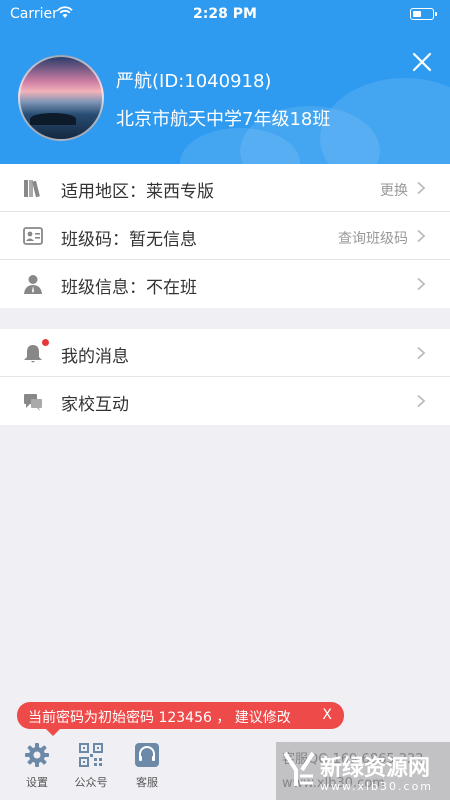 The width and height of the screenshot is (450, 800). I want to click on messages-section: 我的消息 家校互动, so click(225, 377).